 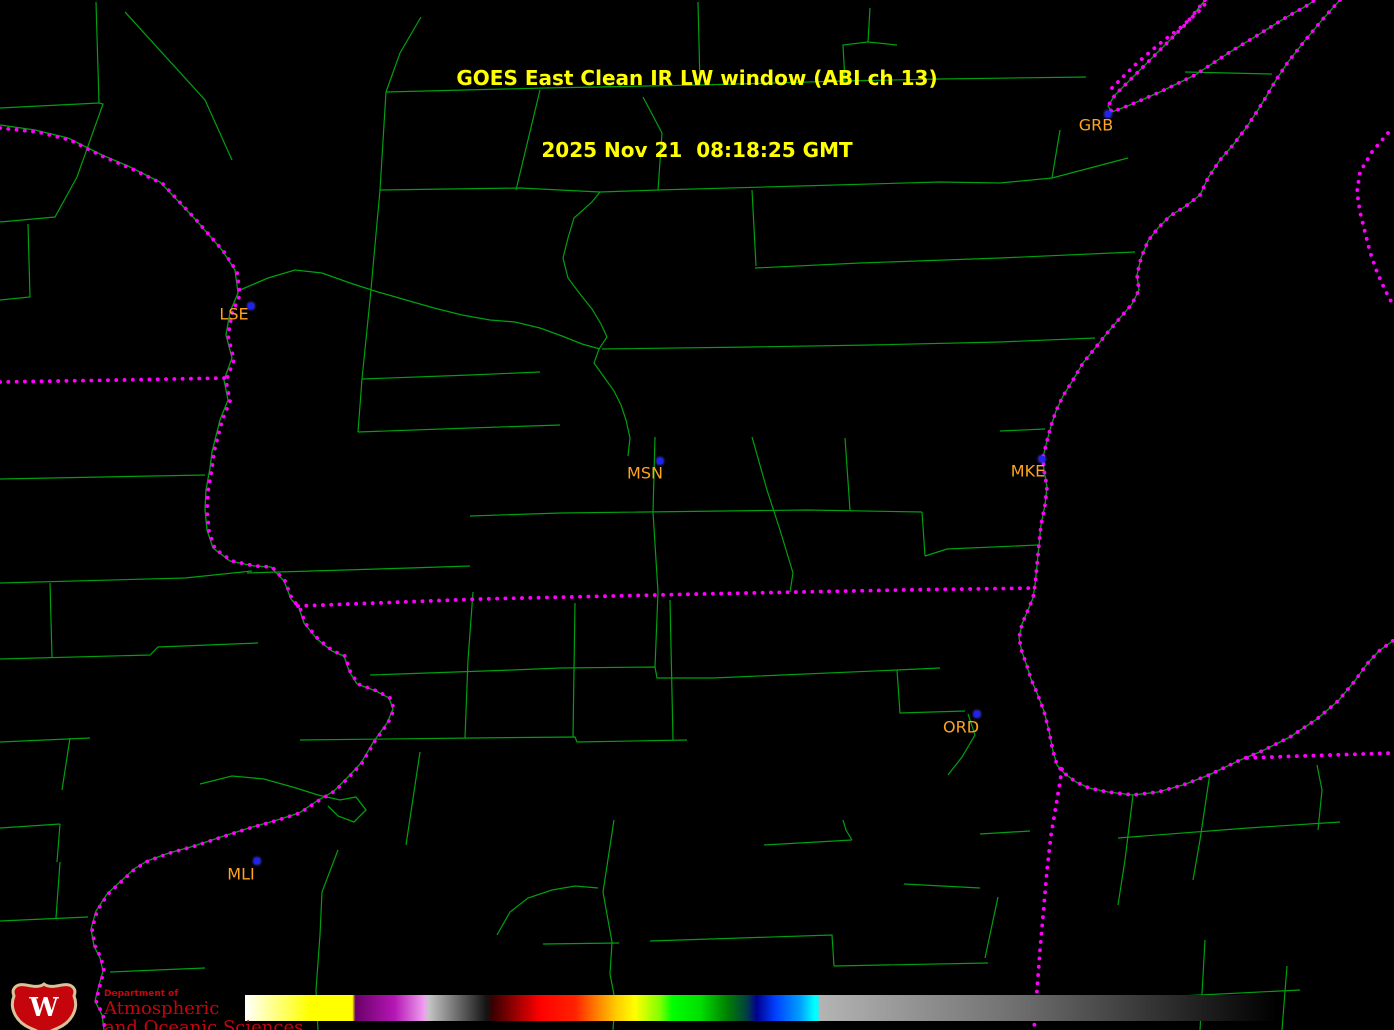 What do you see at coordinates (961, 727) in the screenshot?
I see `station-label-ord: ORD` at bounding box center [961, 727].